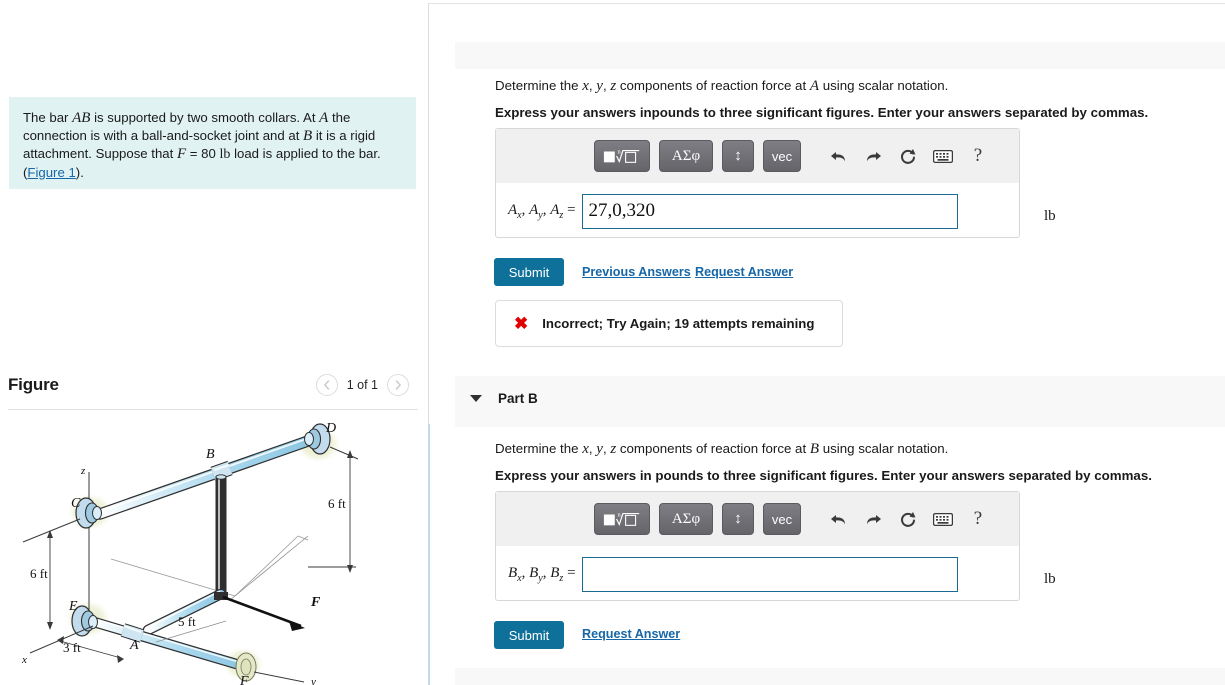 The width and height of the screenshot is (1225, 685). What do you see at coordinates (213, 390) in the screenshot?
I see `figure-header: Figure 1 of 1` at bounding box center [213, 390].